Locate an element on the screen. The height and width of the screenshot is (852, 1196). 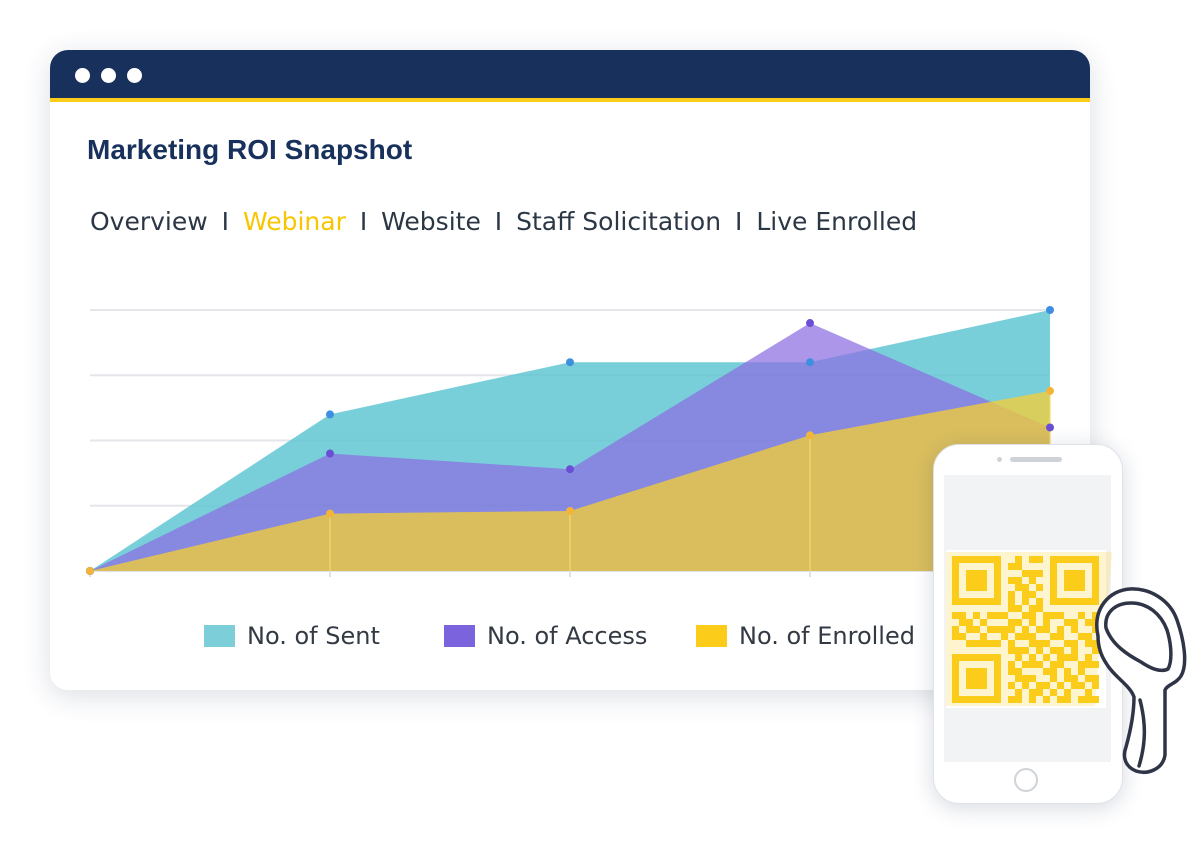
scanner-handheld is located at coordinates (1141, 680).